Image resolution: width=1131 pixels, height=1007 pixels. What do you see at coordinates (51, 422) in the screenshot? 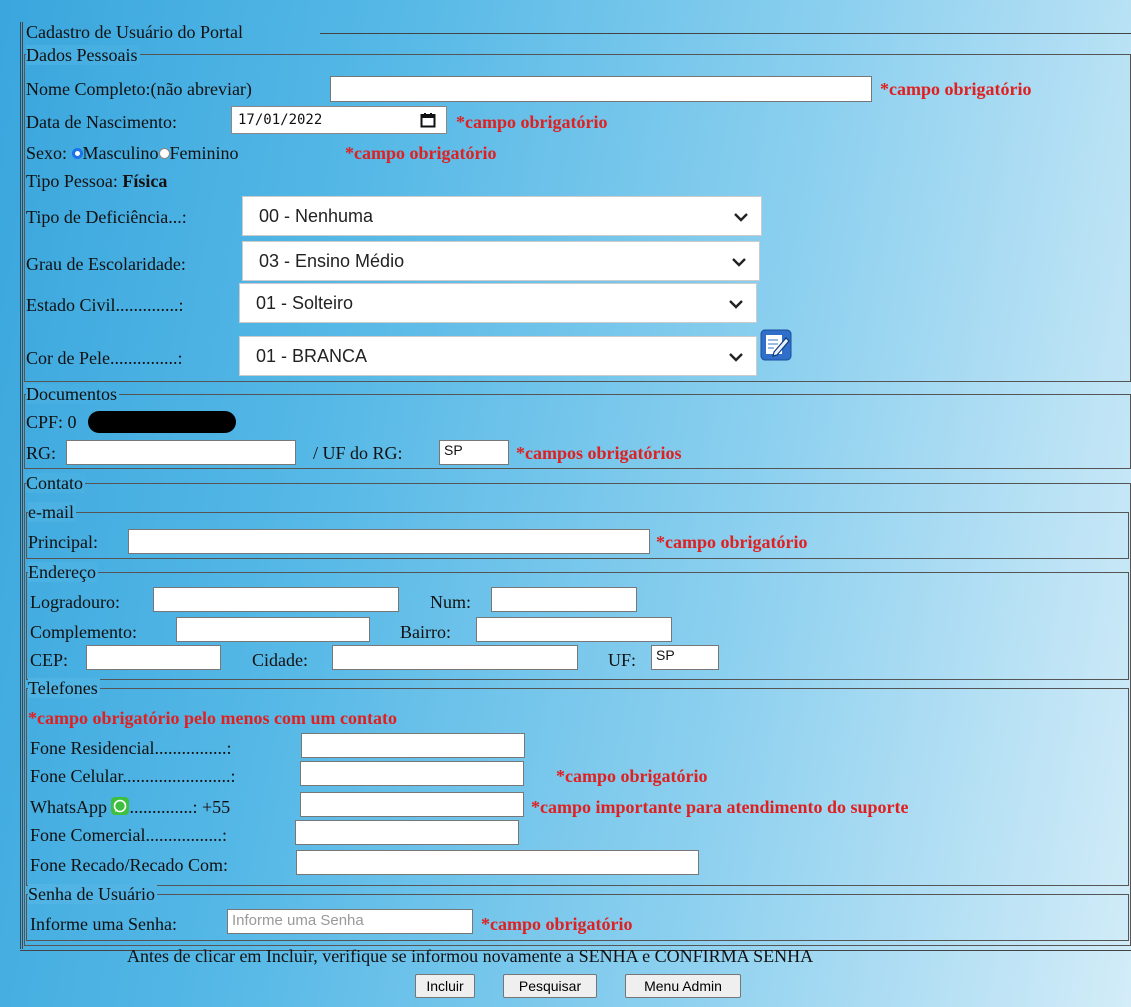
I see `cpf-label: CPF: 0` at bounding box center [51, 422].